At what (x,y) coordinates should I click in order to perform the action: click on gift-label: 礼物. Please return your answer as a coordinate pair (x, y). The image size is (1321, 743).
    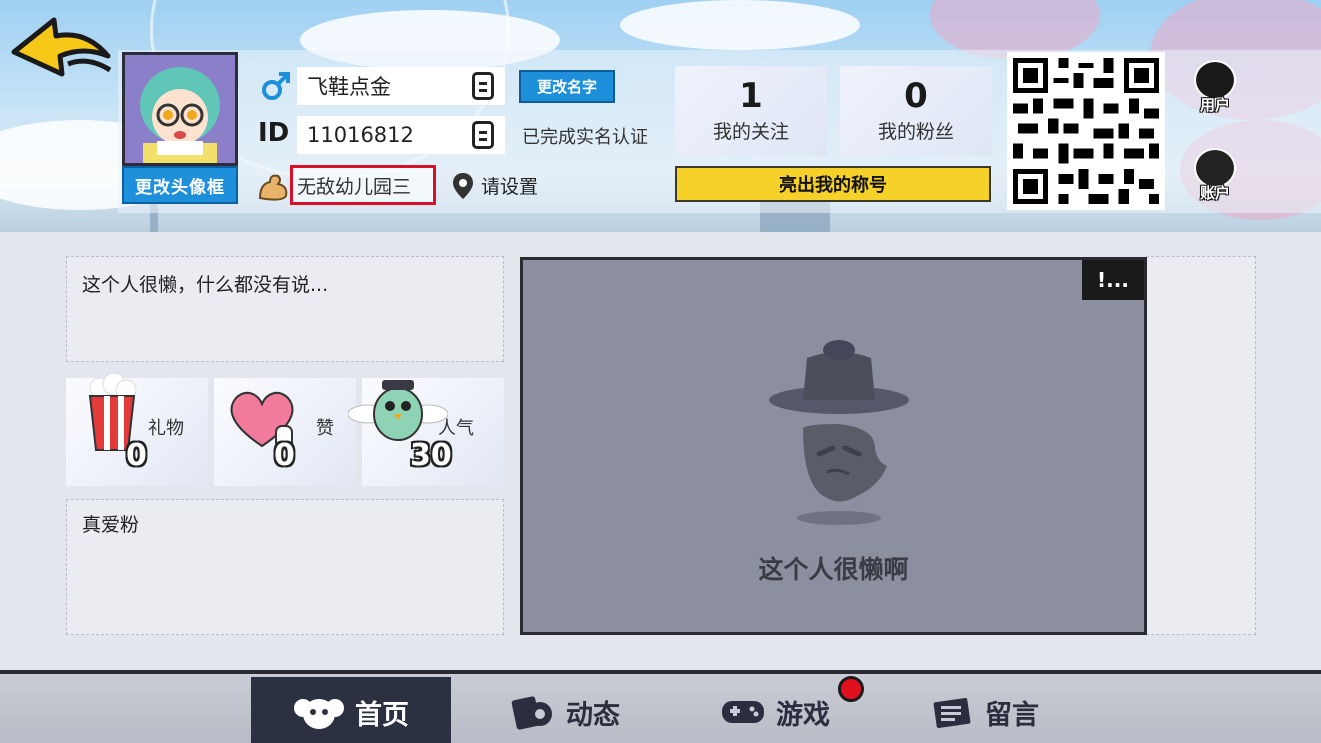
    Looking at the image, I should click on (166, 428).